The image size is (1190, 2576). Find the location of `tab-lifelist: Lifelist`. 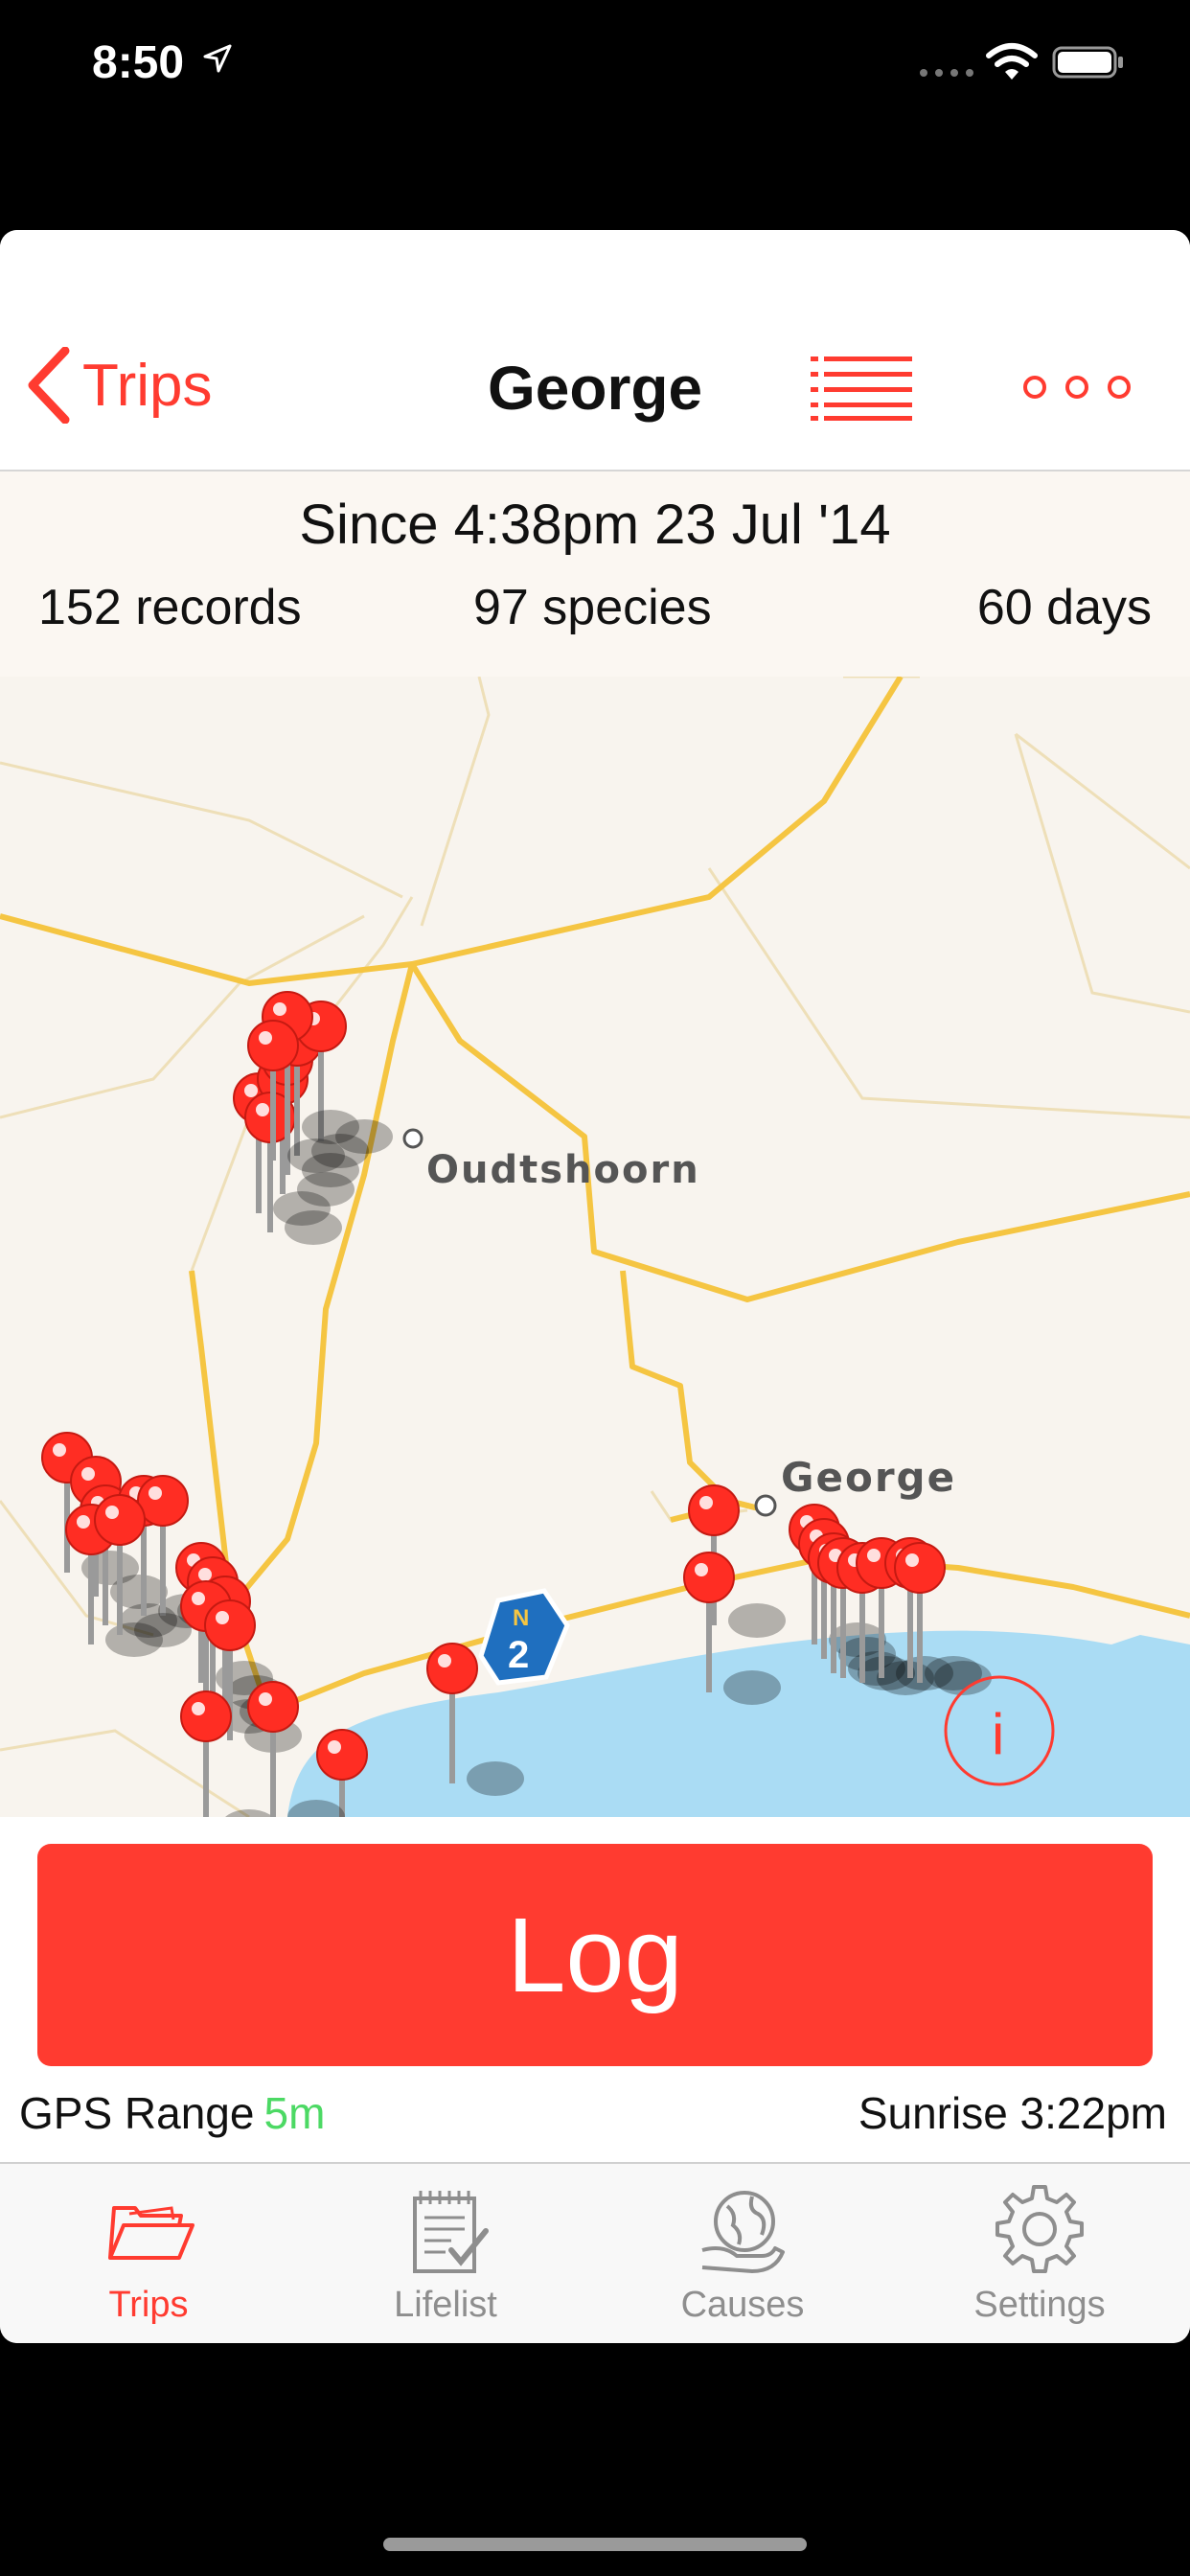

tab-lifelist: Lifelist is located at coordinates (445, 2253).